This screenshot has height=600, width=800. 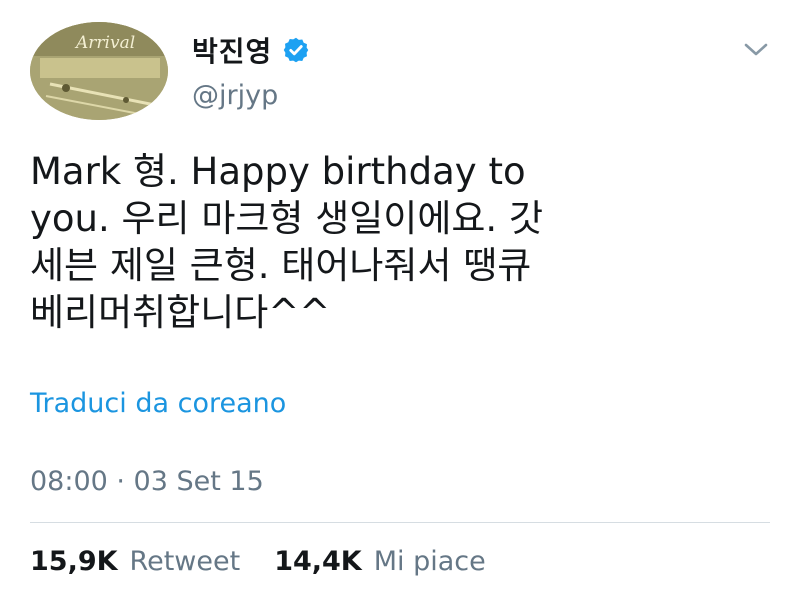 I want to click on avatar-text: Arrival, so click(x=104, y=43).